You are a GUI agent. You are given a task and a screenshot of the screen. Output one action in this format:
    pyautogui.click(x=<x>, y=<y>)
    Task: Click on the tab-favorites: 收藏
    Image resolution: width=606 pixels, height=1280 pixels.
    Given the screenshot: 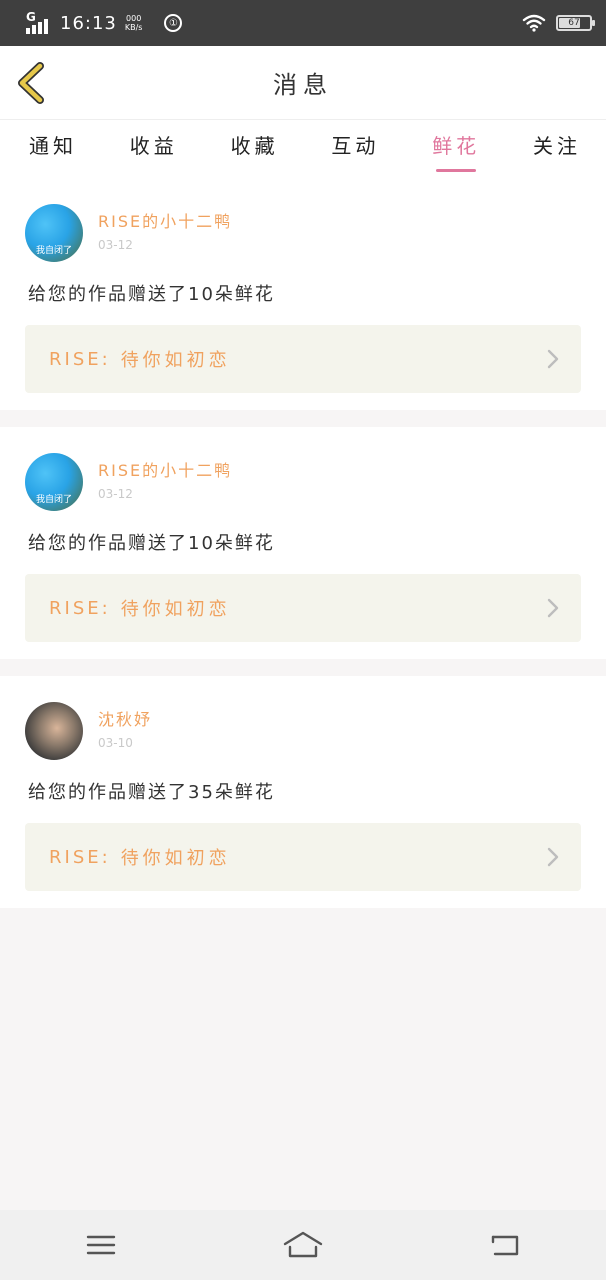 What is the action you would take?
    pyautogui.click(x=255, y=149)
    